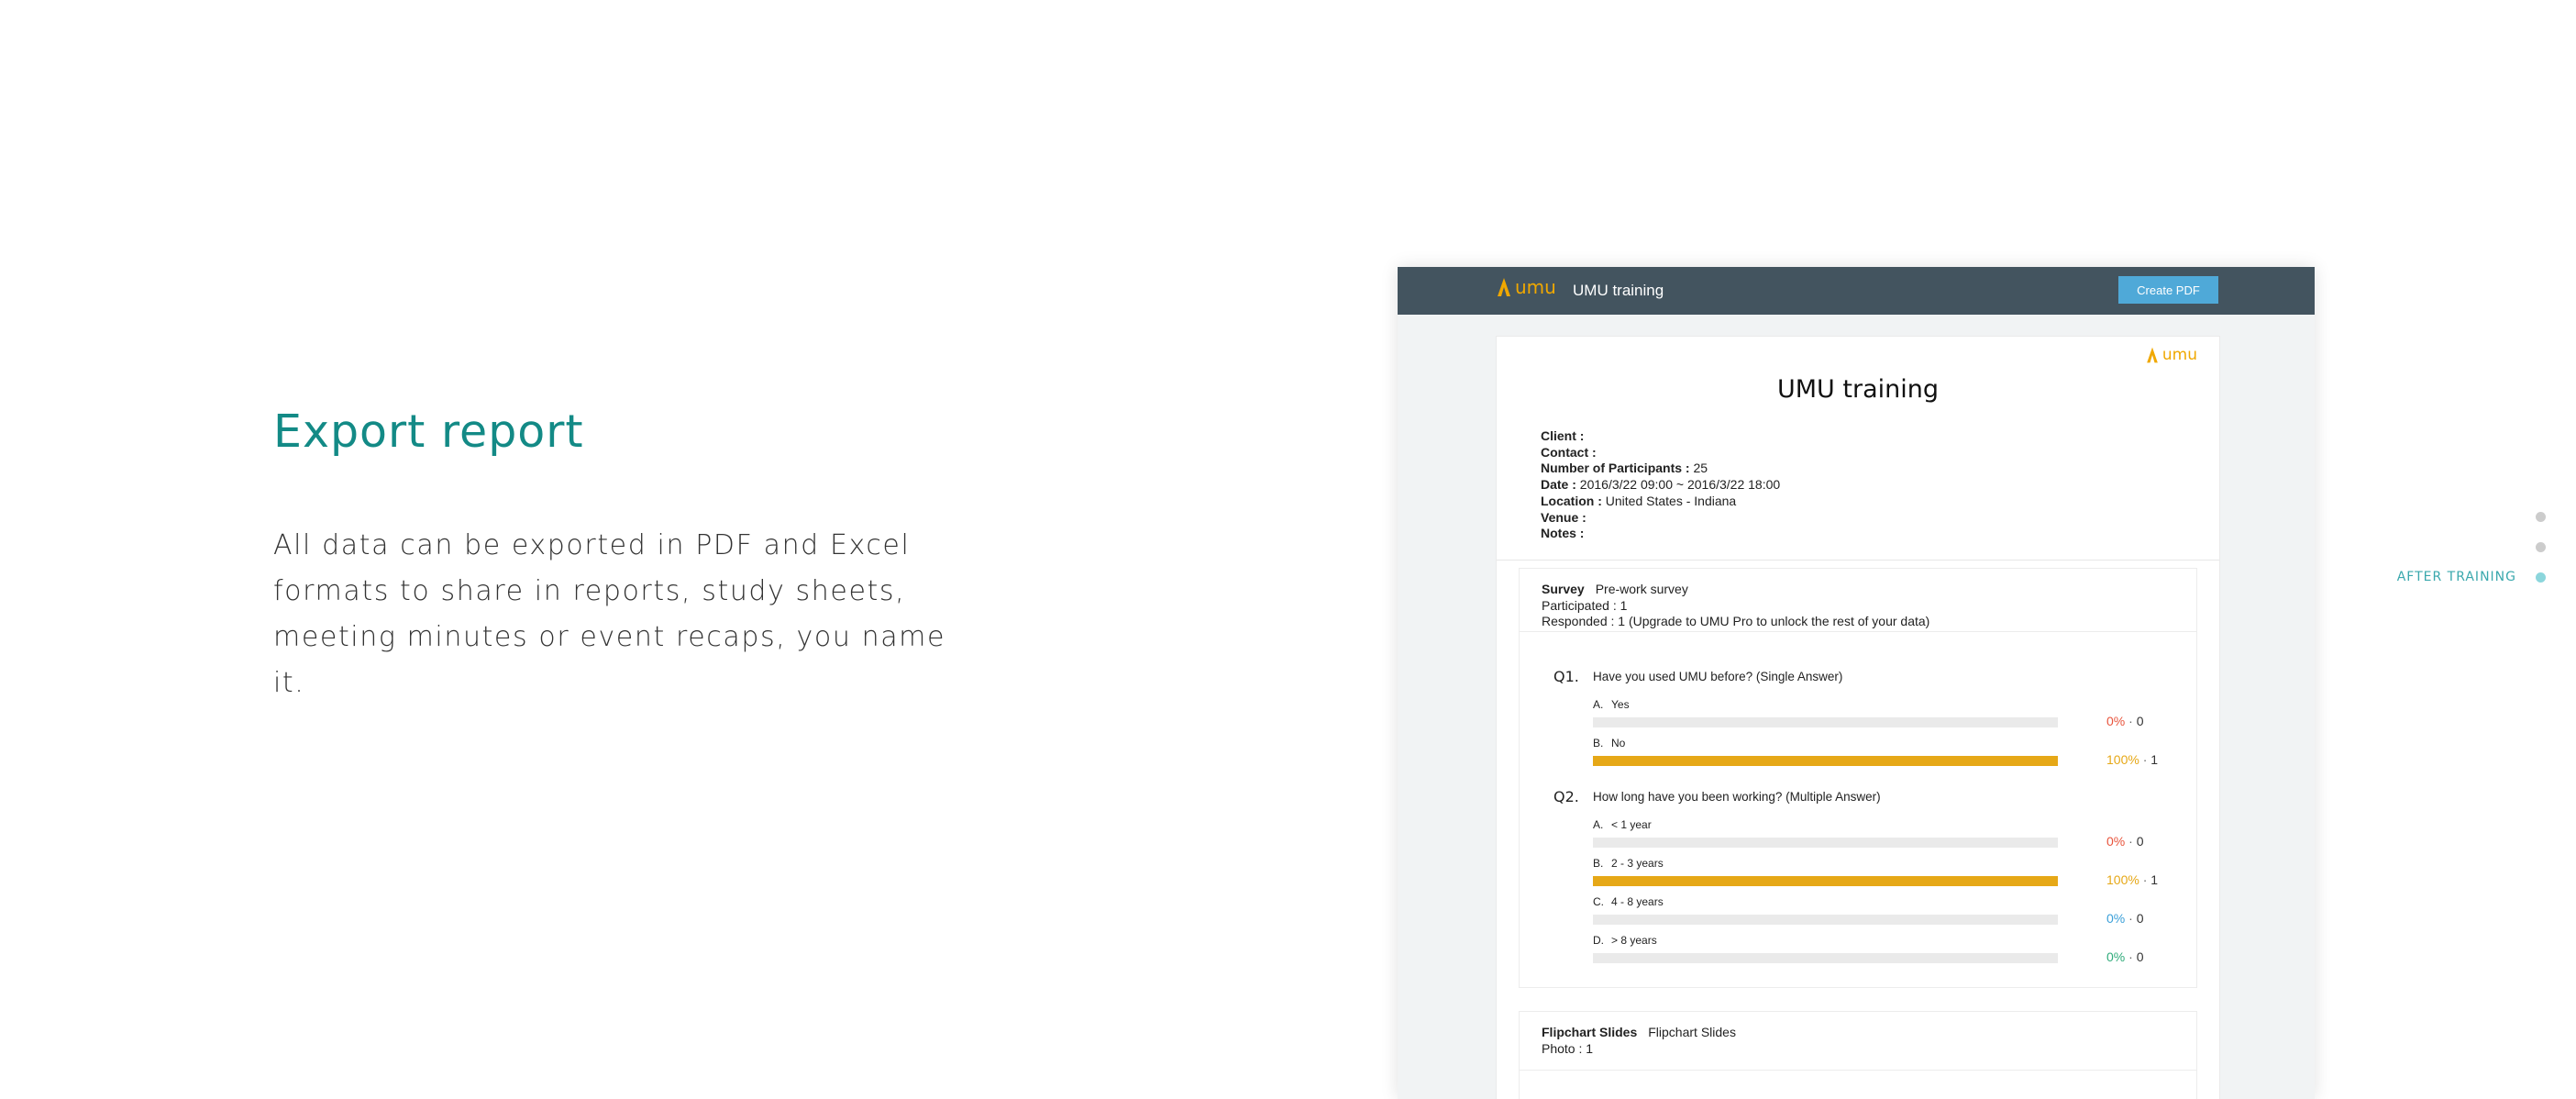  What do you see at coordinates (1628, 863) in the screenshot?
I see `option-label: B. 2 - 3 years` at bounding box center [1628, 863].